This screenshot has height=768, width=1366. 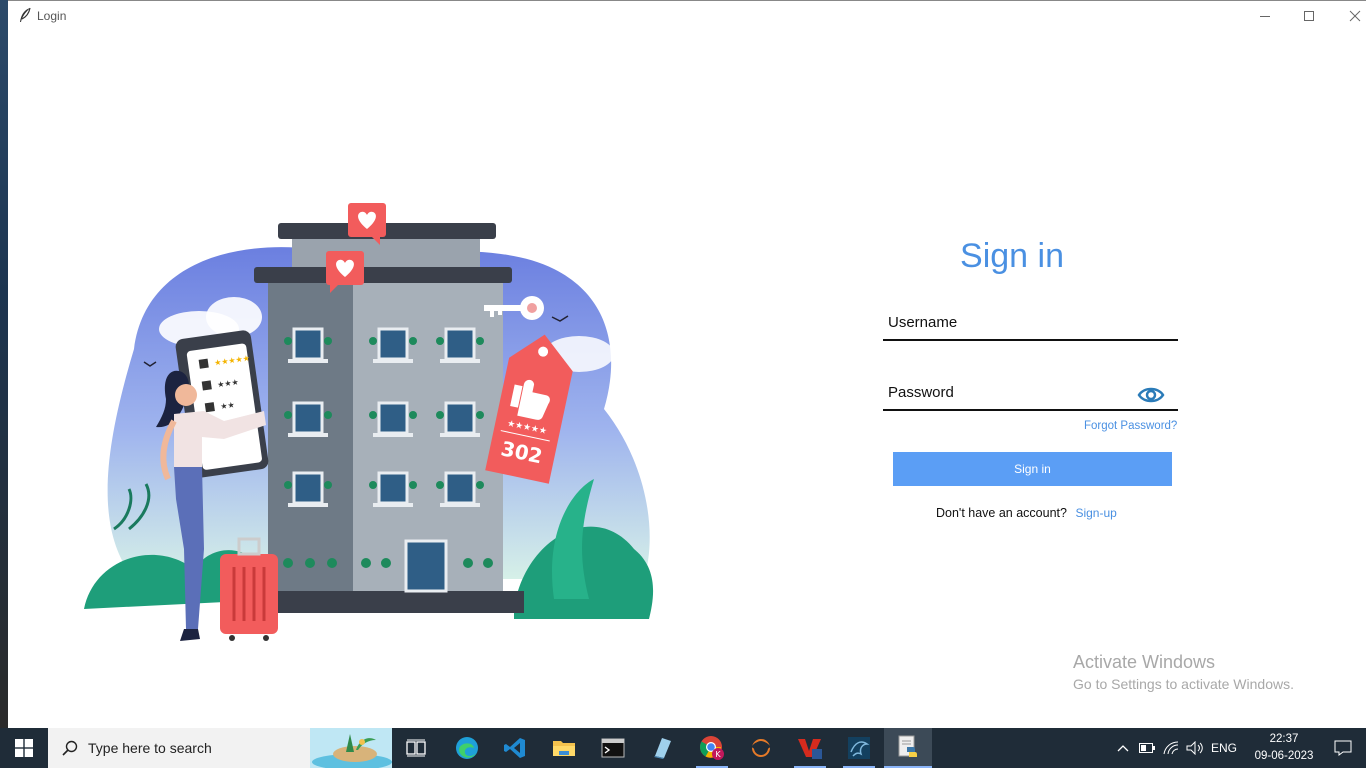 I want to click on chrome-icon: K, so click(x=712, y=748).